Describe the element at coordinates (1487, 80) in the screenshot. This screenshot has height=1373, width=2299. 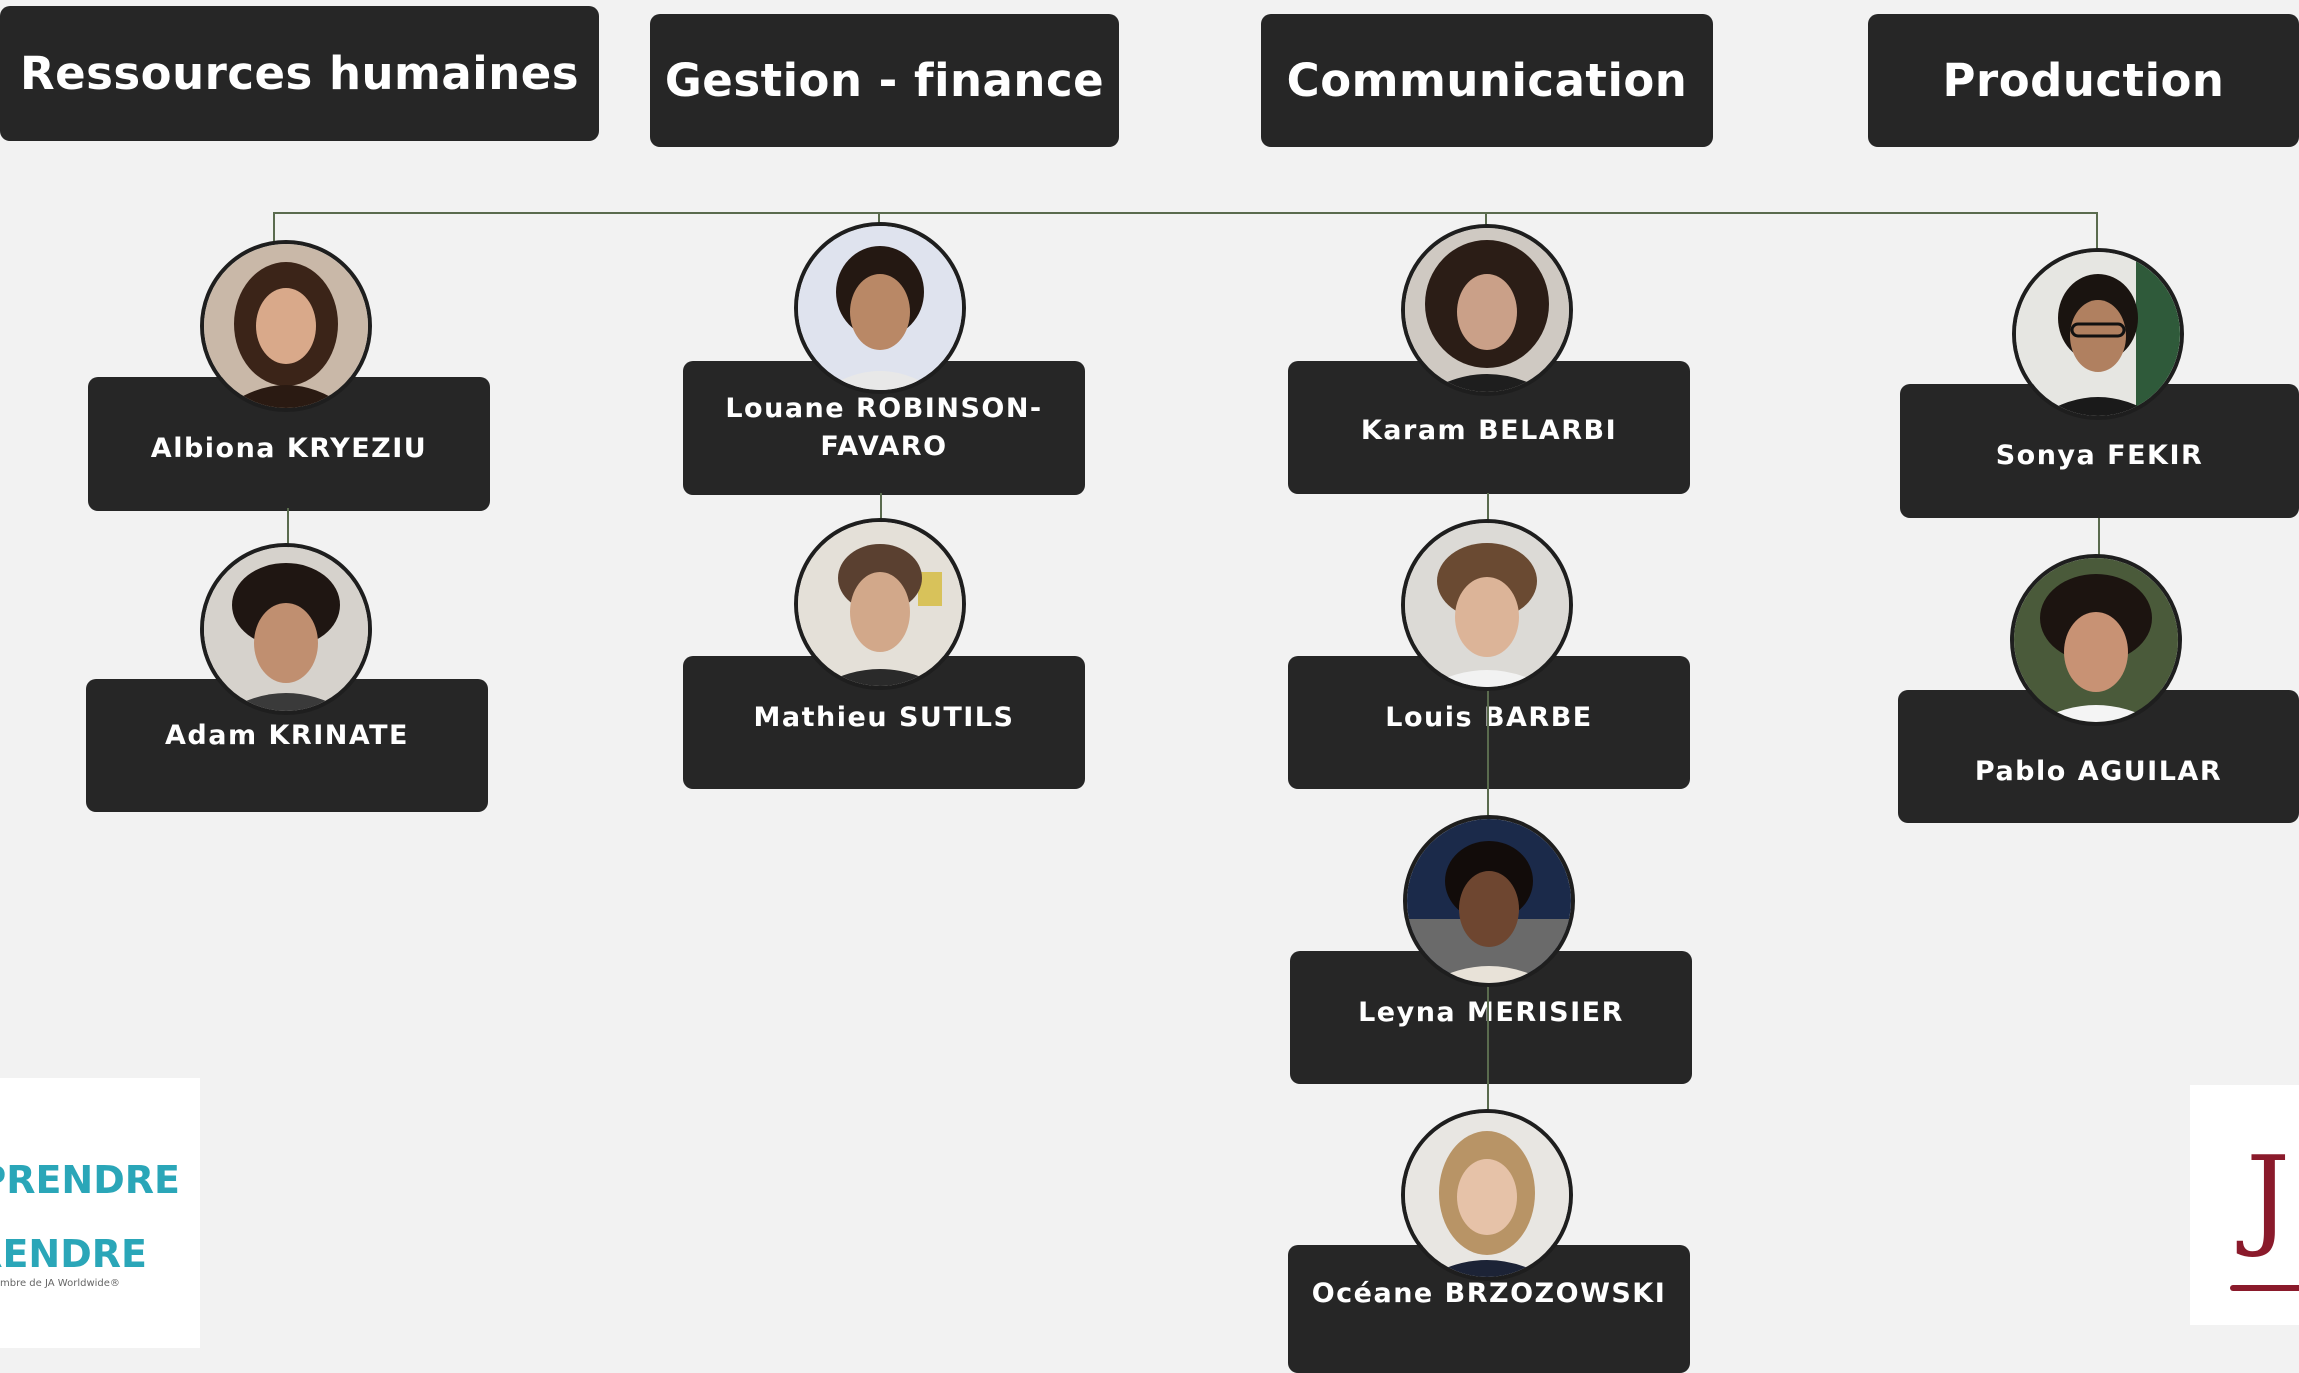
I see `department-header-communication: Communication` at that location.